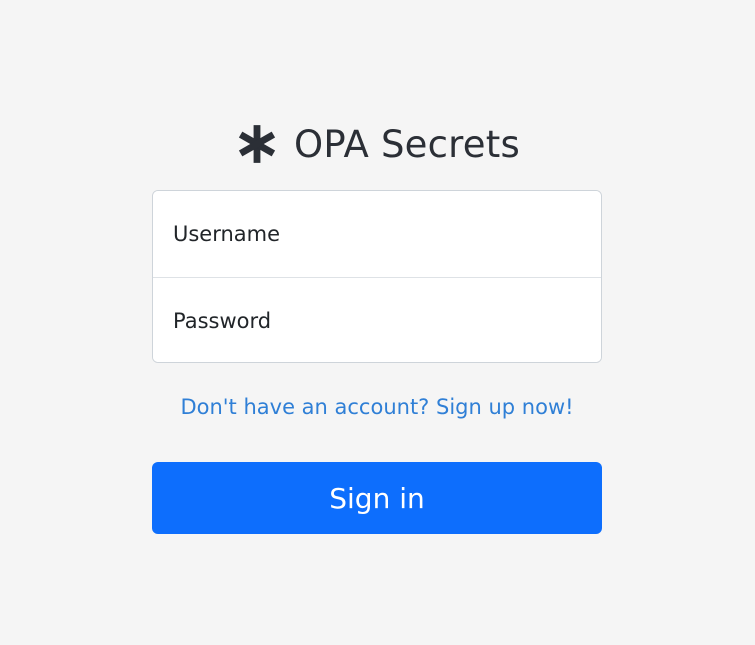 The image size is (755, 645). Describe the element at coordinates (377, 407) in the screenshot. I see `signup-link: Don't have an account? Sign up now!` at that location.